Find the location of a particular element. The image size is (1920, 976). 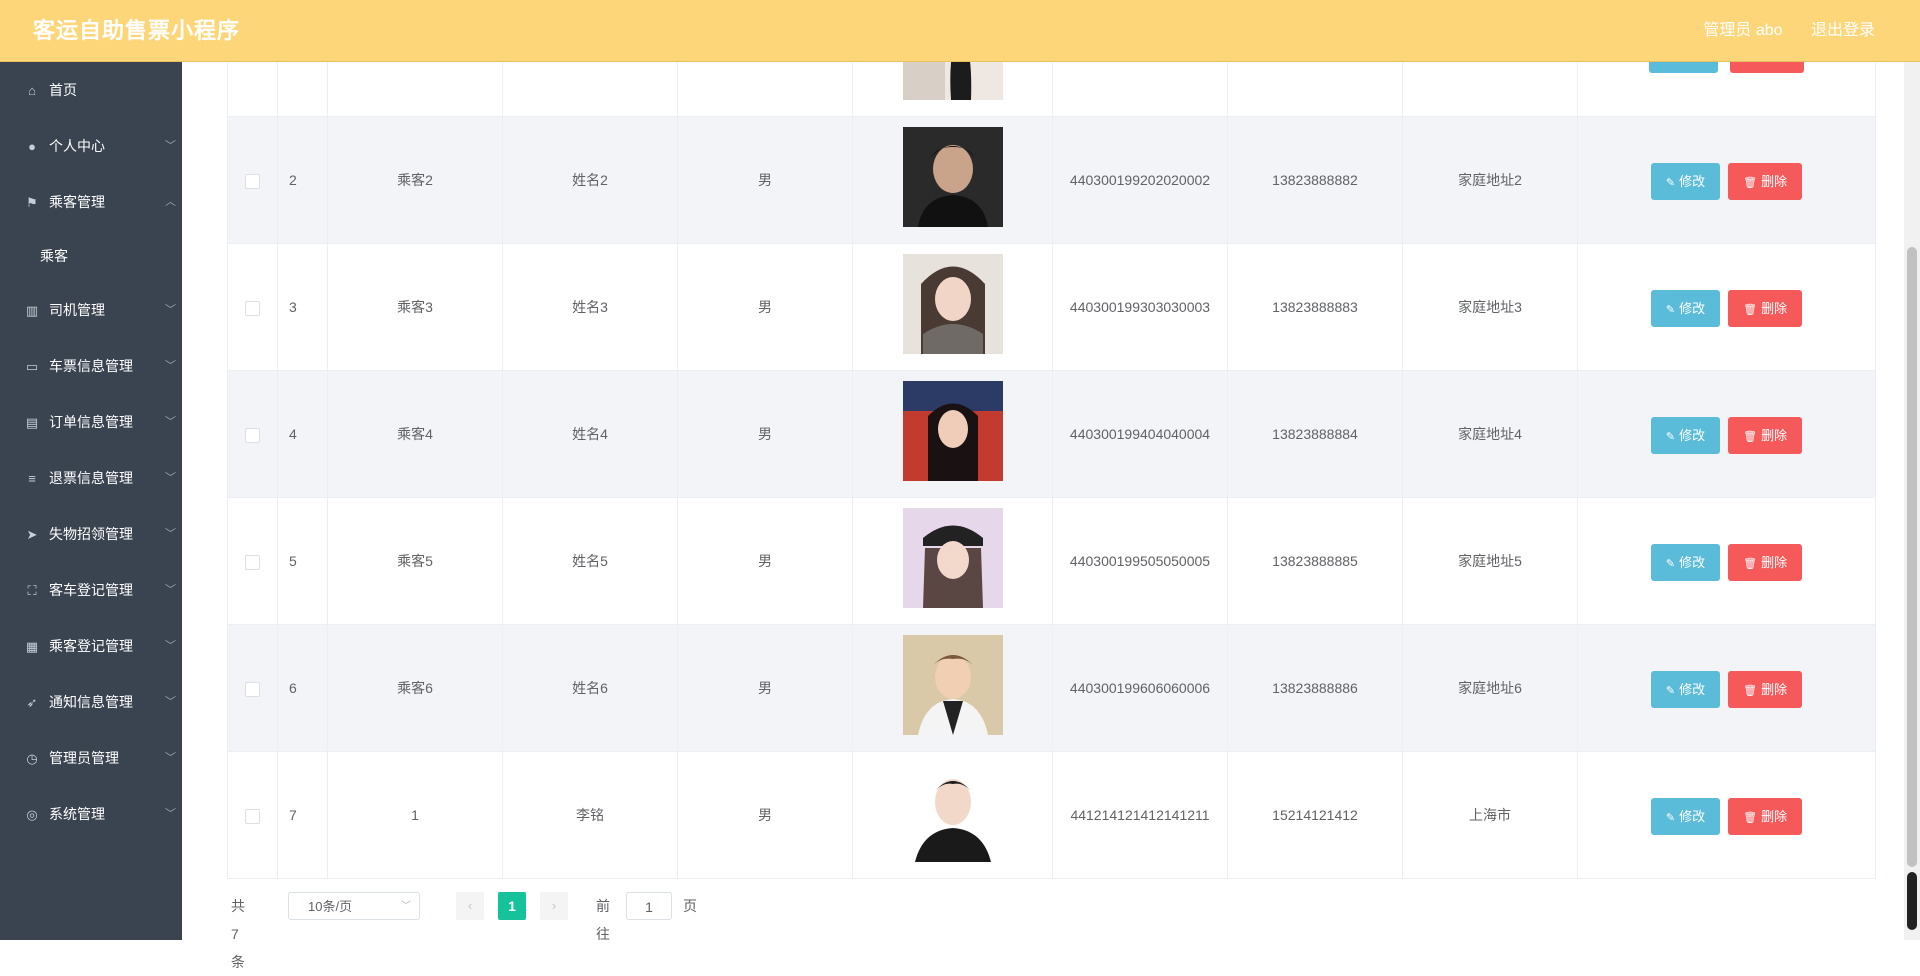

chat-icon: ▭ is located at coordinates (32, 366).